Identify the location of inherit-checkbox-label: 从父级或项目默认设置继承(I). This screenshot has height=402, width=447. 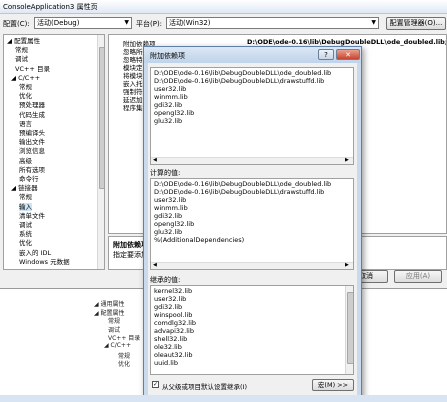
(204, 387).